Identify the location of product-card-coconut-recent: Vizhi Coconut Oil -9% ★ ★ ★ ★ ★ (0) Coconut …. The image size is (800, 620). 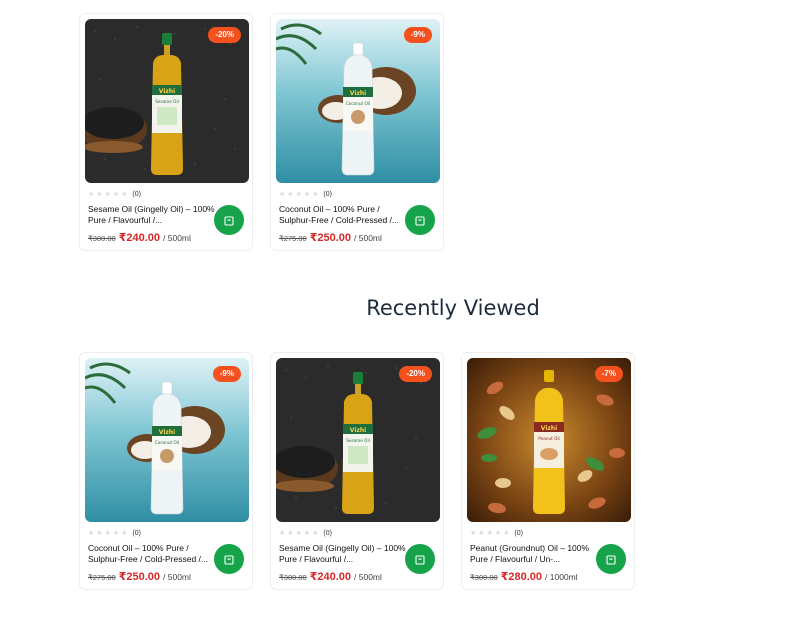
(166, 471).